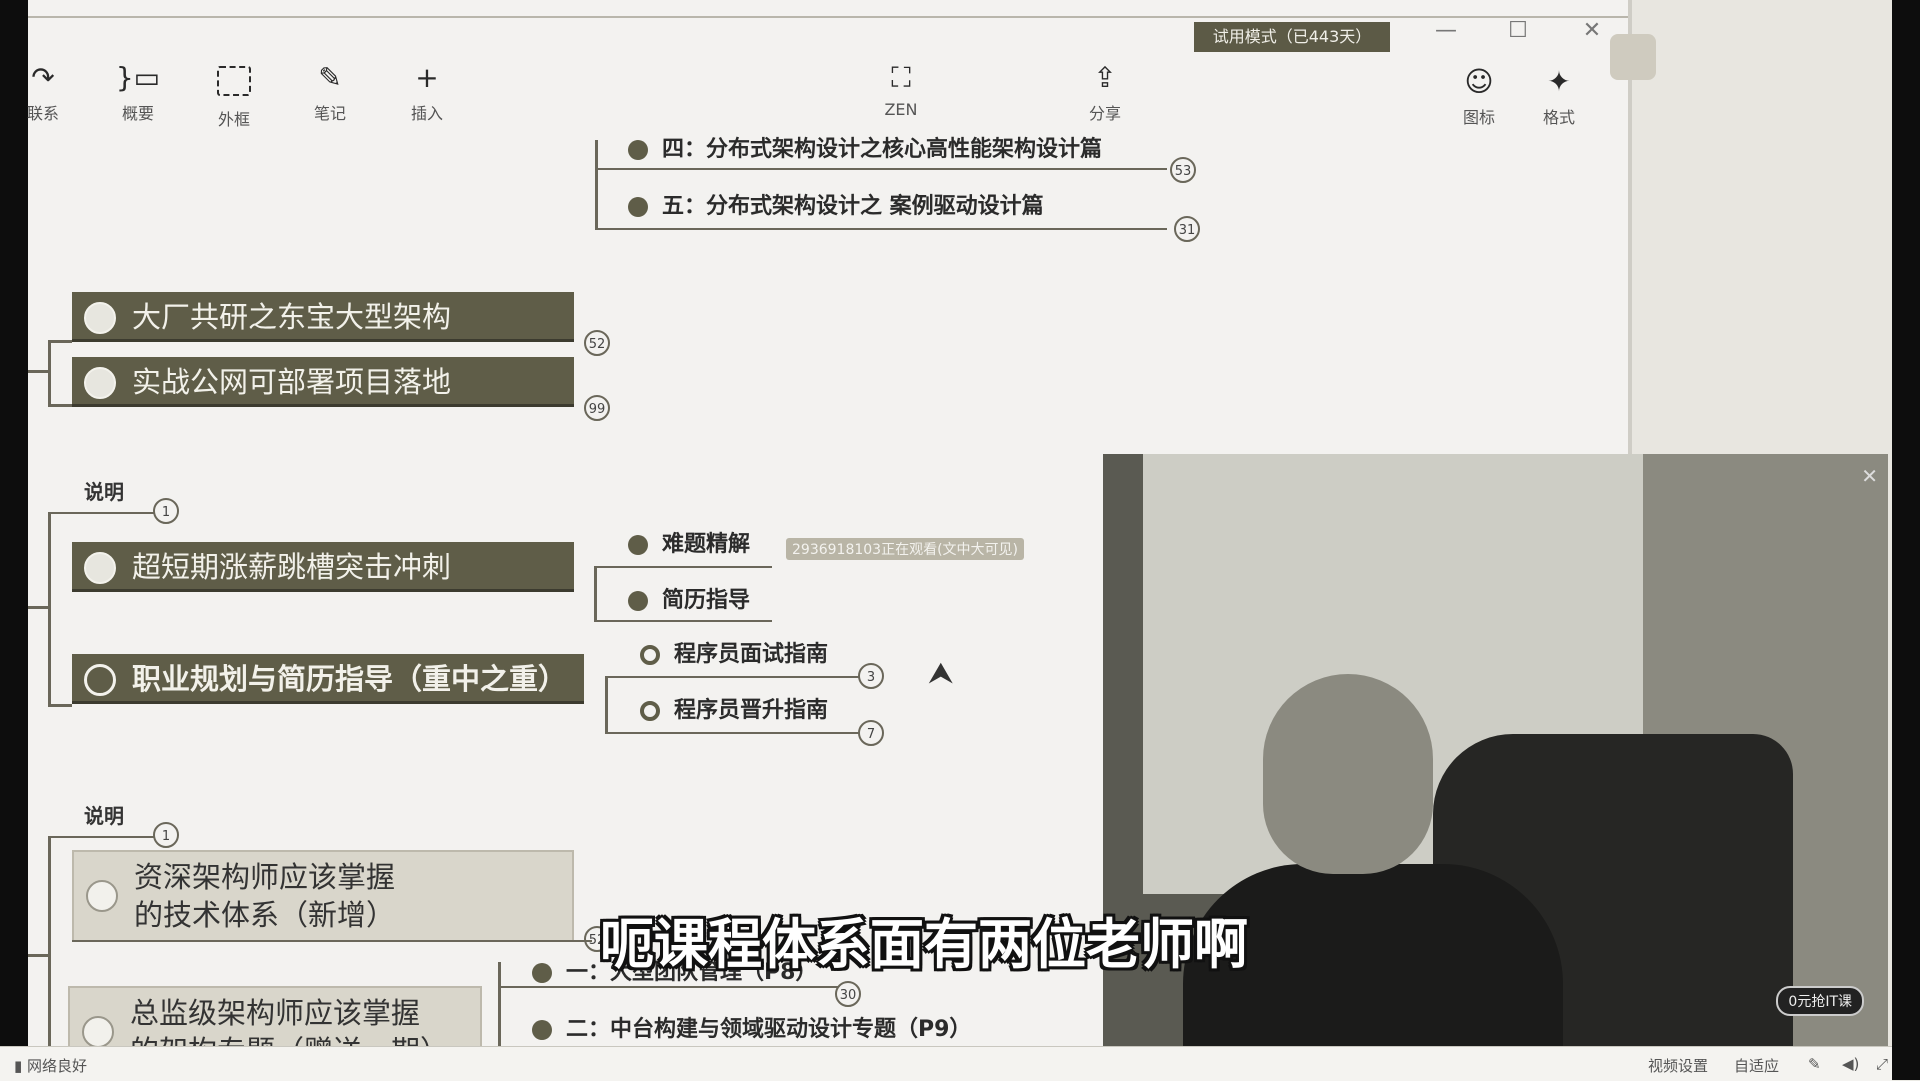  What do you see at coordinates (100, 680) in the screenshot?
I see `circle-icon` at bounding box center [100, 680].